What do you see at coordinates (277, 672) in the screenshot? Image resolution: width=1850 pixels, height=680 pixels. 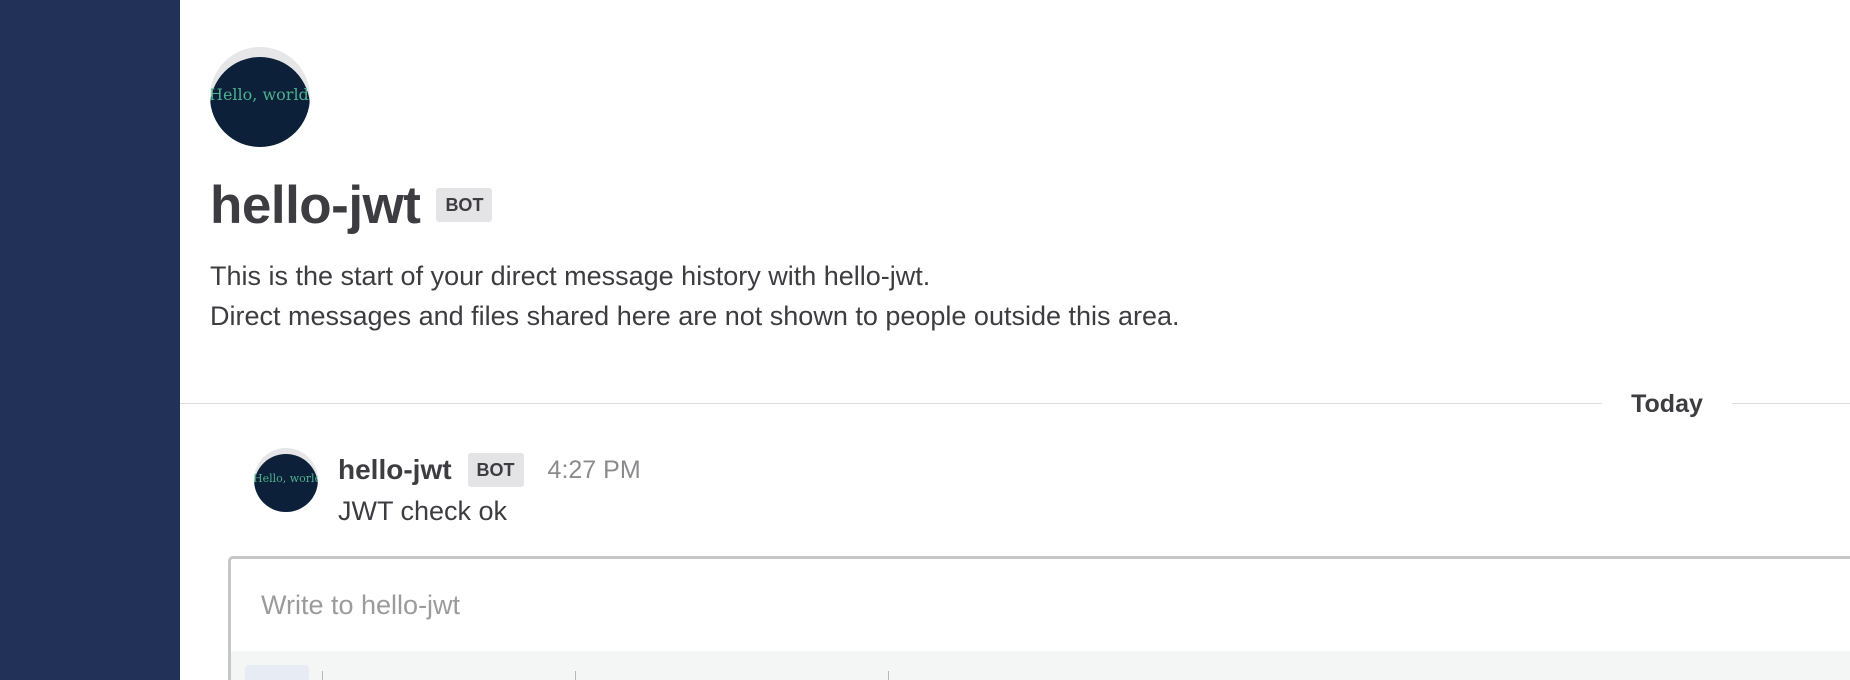 I see `formatting-toggle-button` at bounding box center [277, 672].